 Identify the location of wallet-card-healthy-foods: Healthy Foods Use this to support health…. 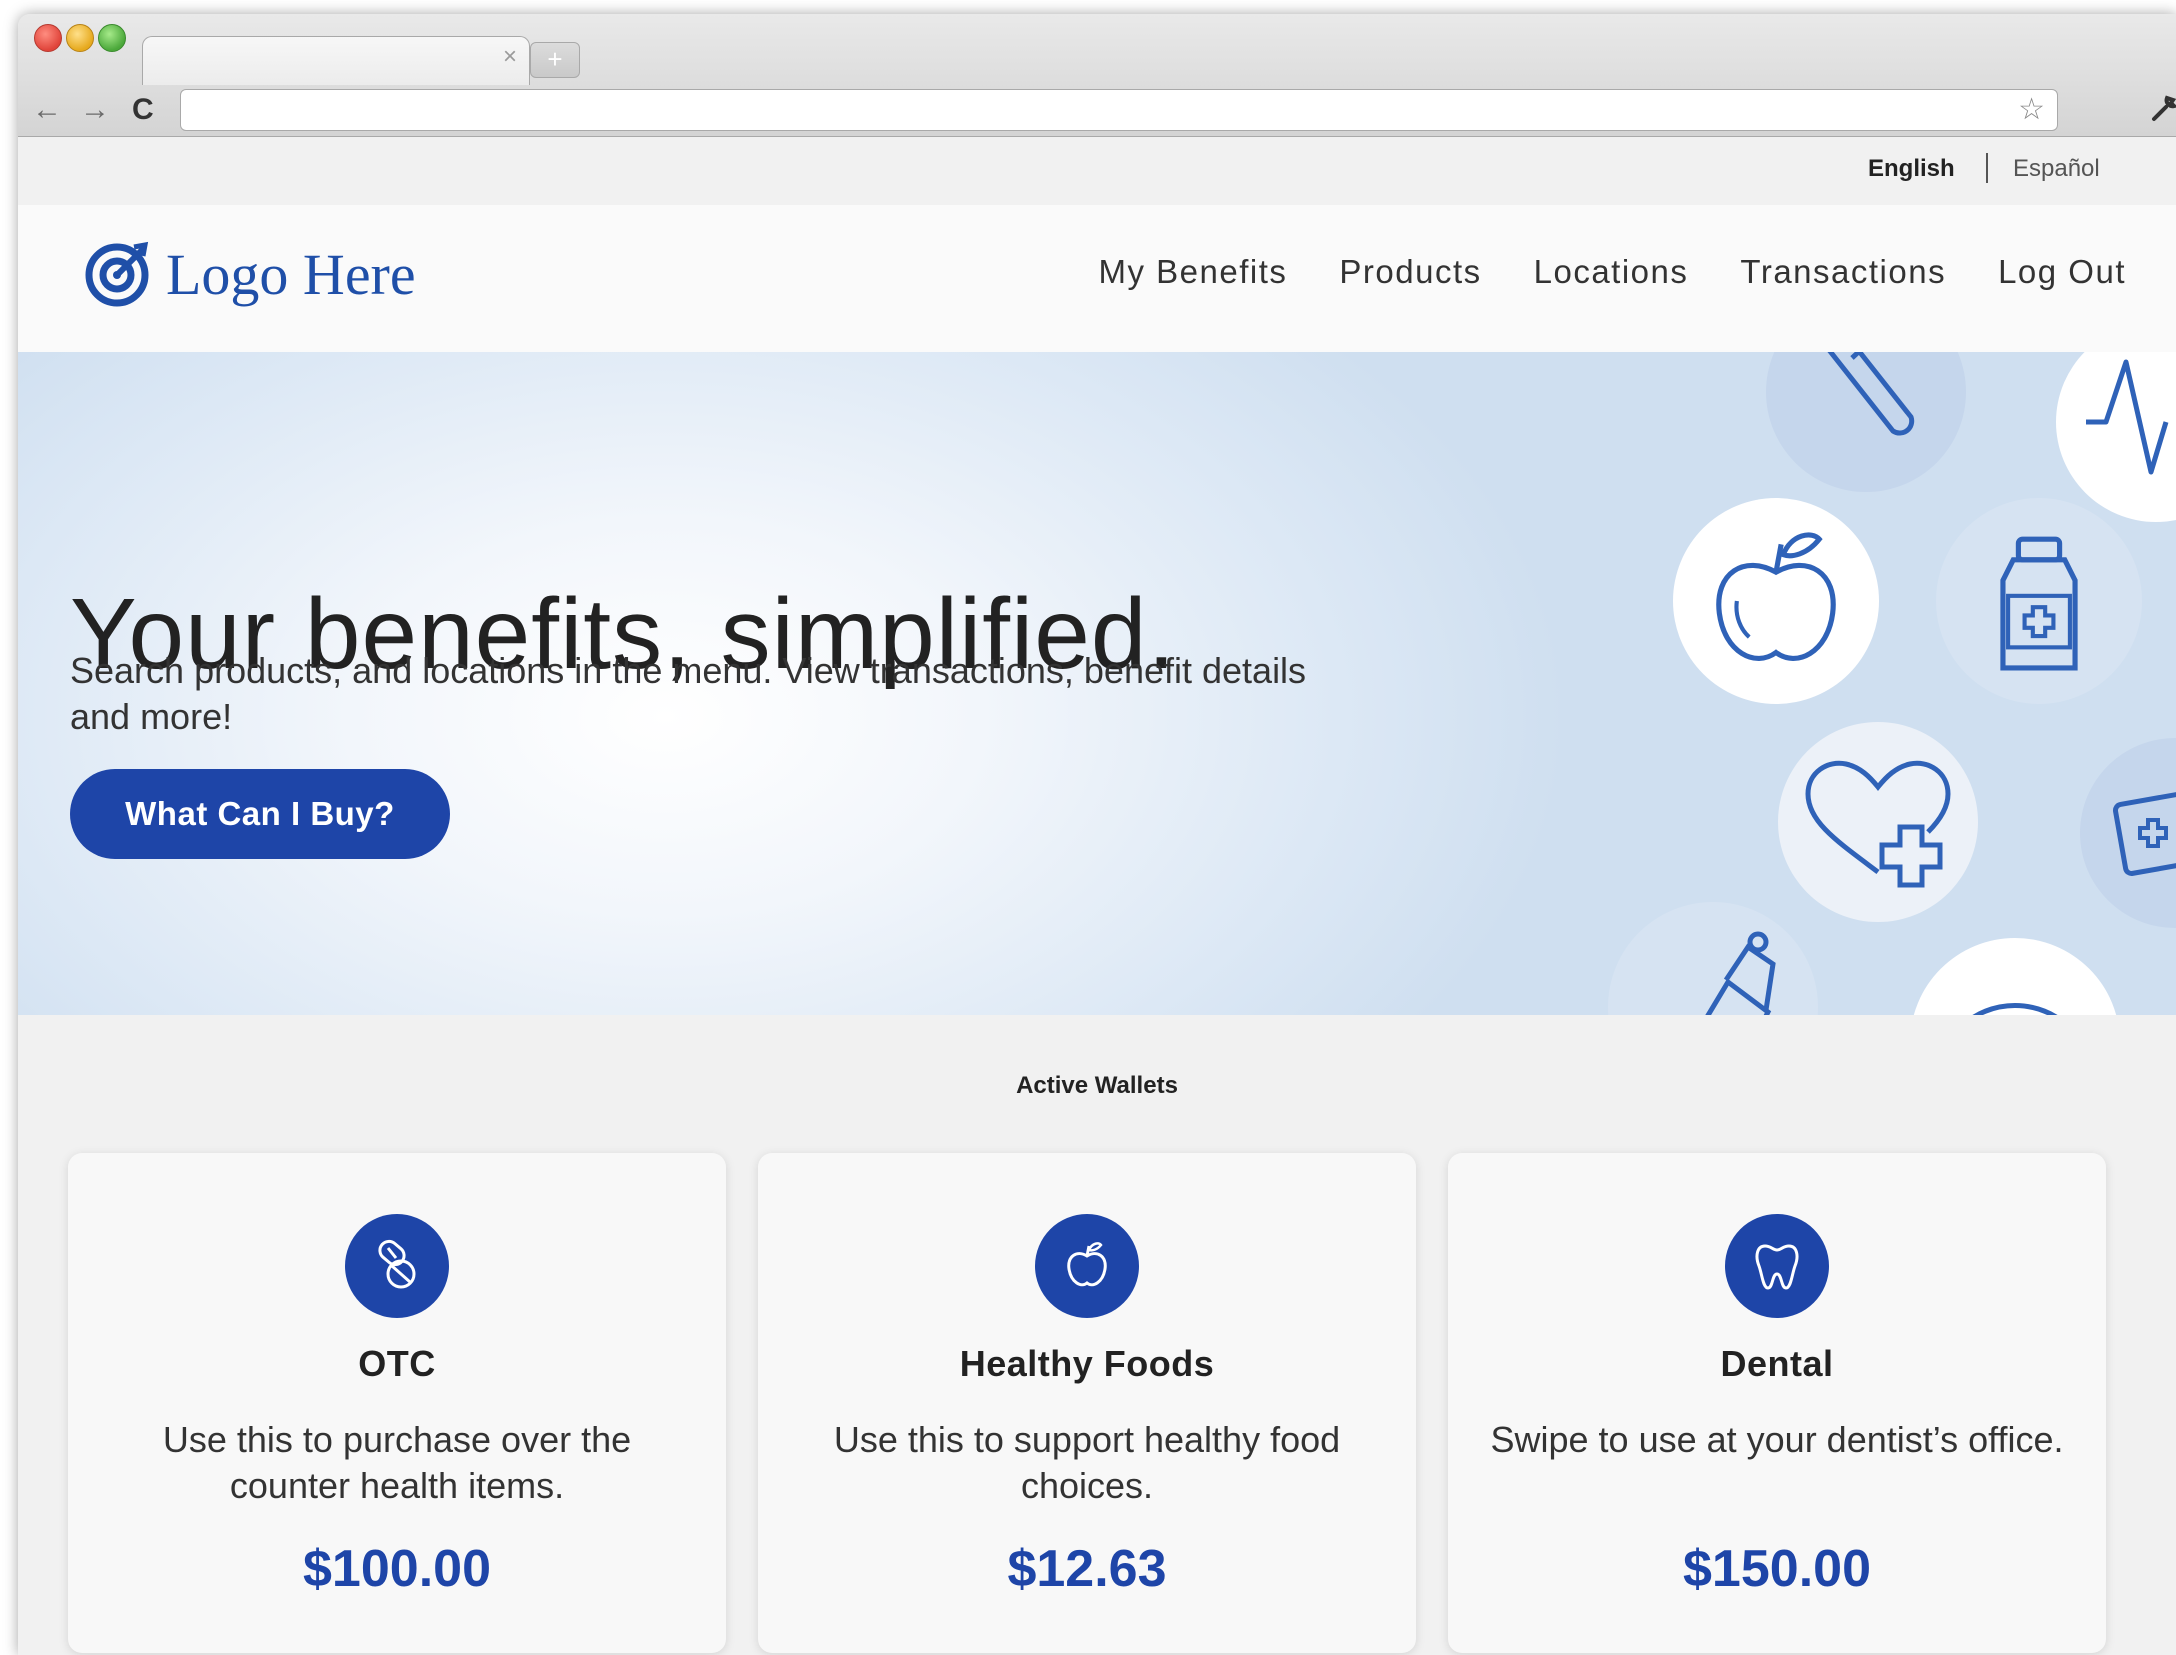
(1087, 1403).